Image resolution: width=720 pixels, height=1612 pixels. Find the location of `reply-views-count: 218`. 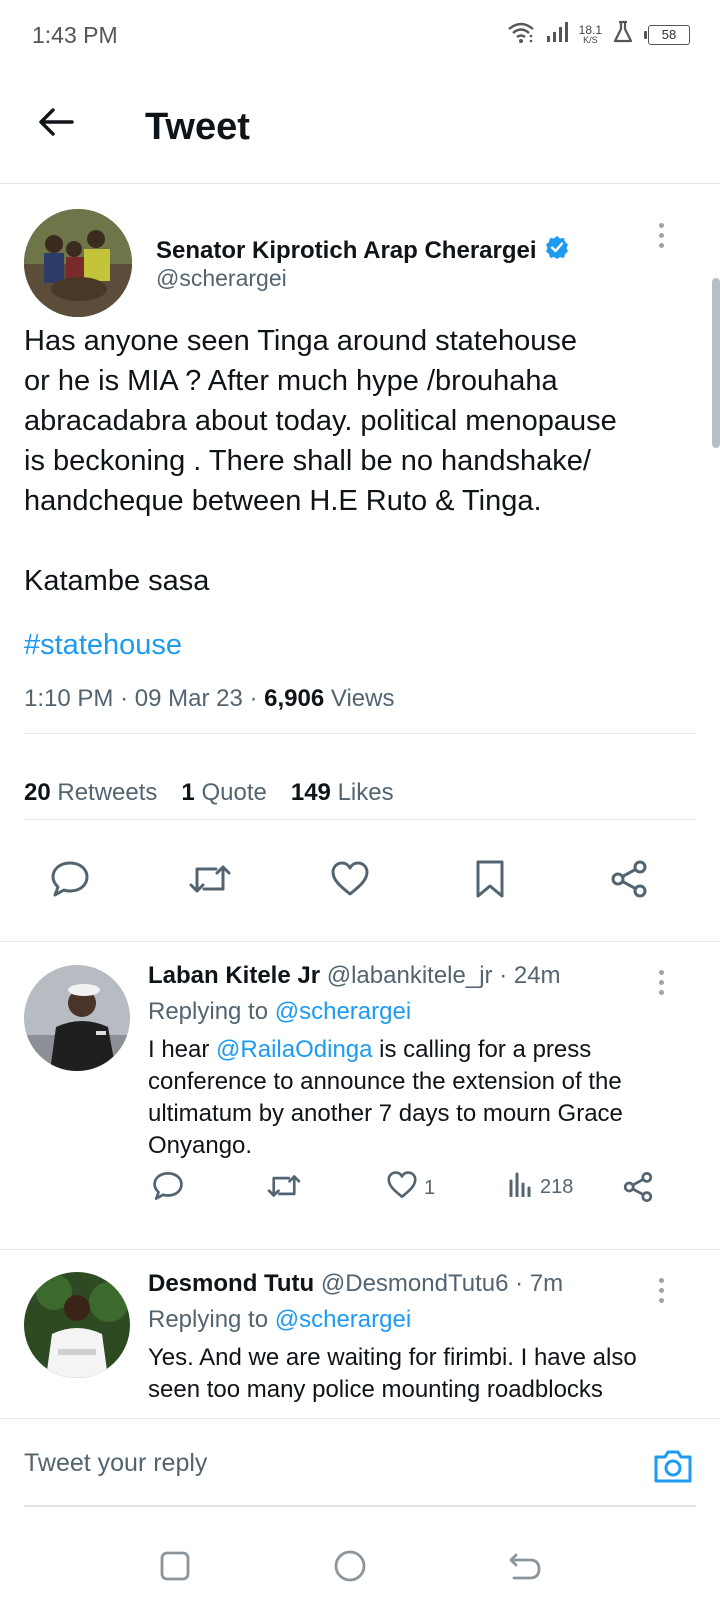

reply-views-count: 218 is located at coordinates (557, 1186).